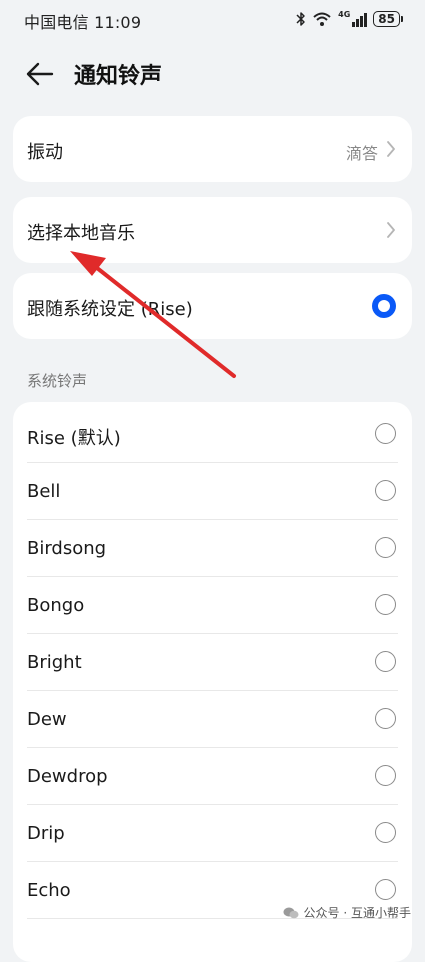 This screenshot has height=962, width=425. What do you see at coordinates (81, 233) in the screenshot?
I see `local-music-label: 选择本地音乐` at bounding box center [81, 233].